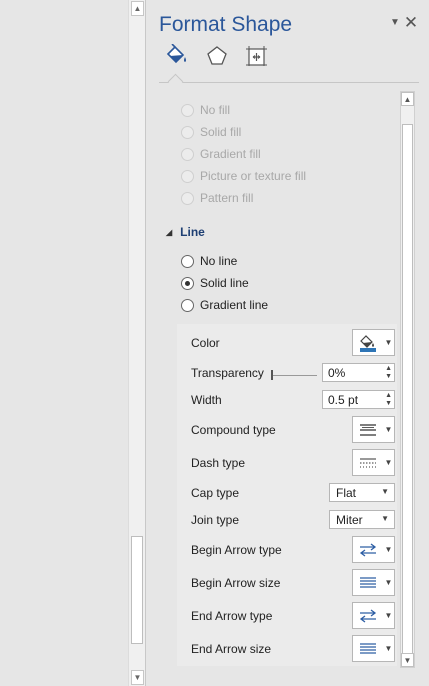 The height and width of the screenshot is (686, 429). What do you see at coordinates (272, 375) in the screenshot?
I see `slider-handle` at bounding box center [272, 375].